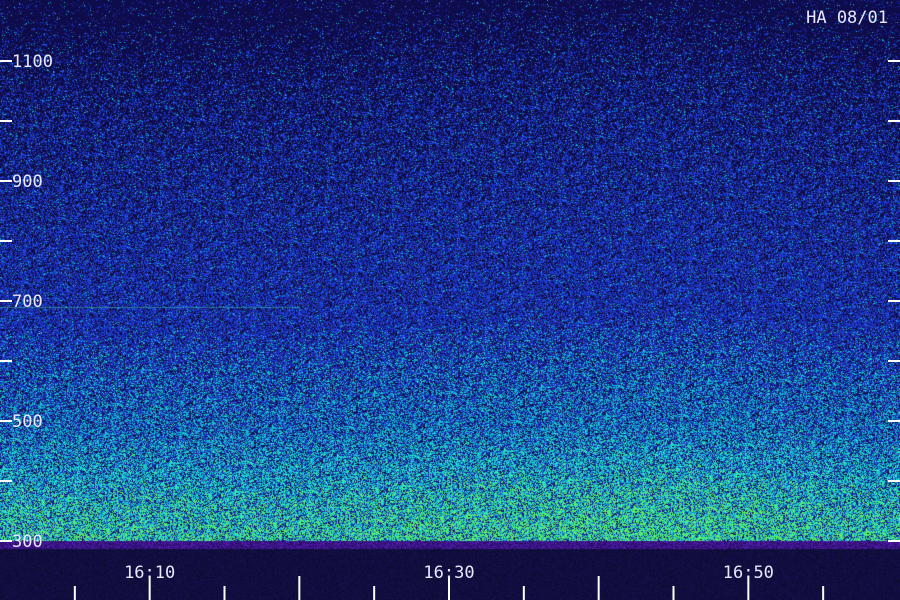 The width and height of the screenshot is (900, 600). What do you see at coordinates (27, 302) in the screenshot?
I see `y-tick-label: 700` at bounding box center [27, 302].